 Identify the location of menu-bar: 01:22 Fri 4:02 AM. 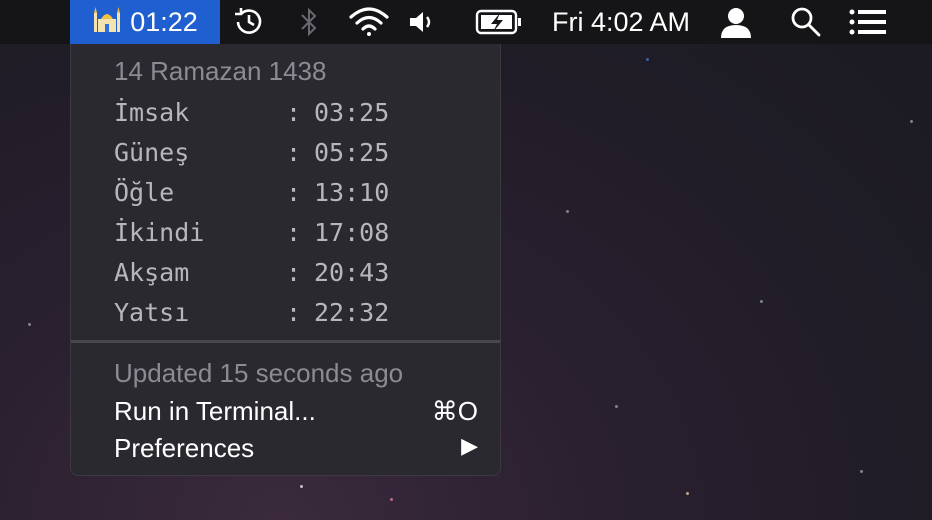
(466, 22).